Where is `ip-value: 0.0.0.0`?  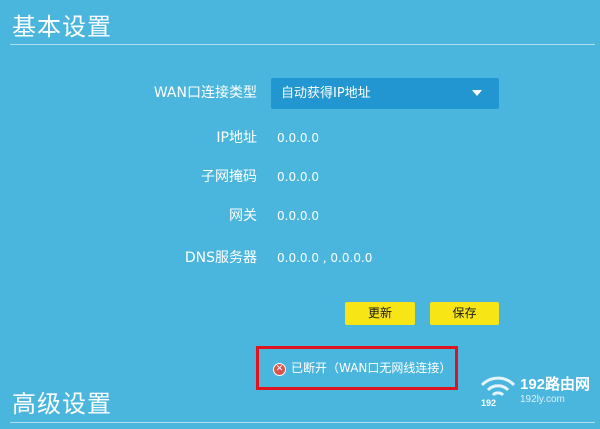 ip-value: 0.0.0.0 is located at coordinates (298, 138).